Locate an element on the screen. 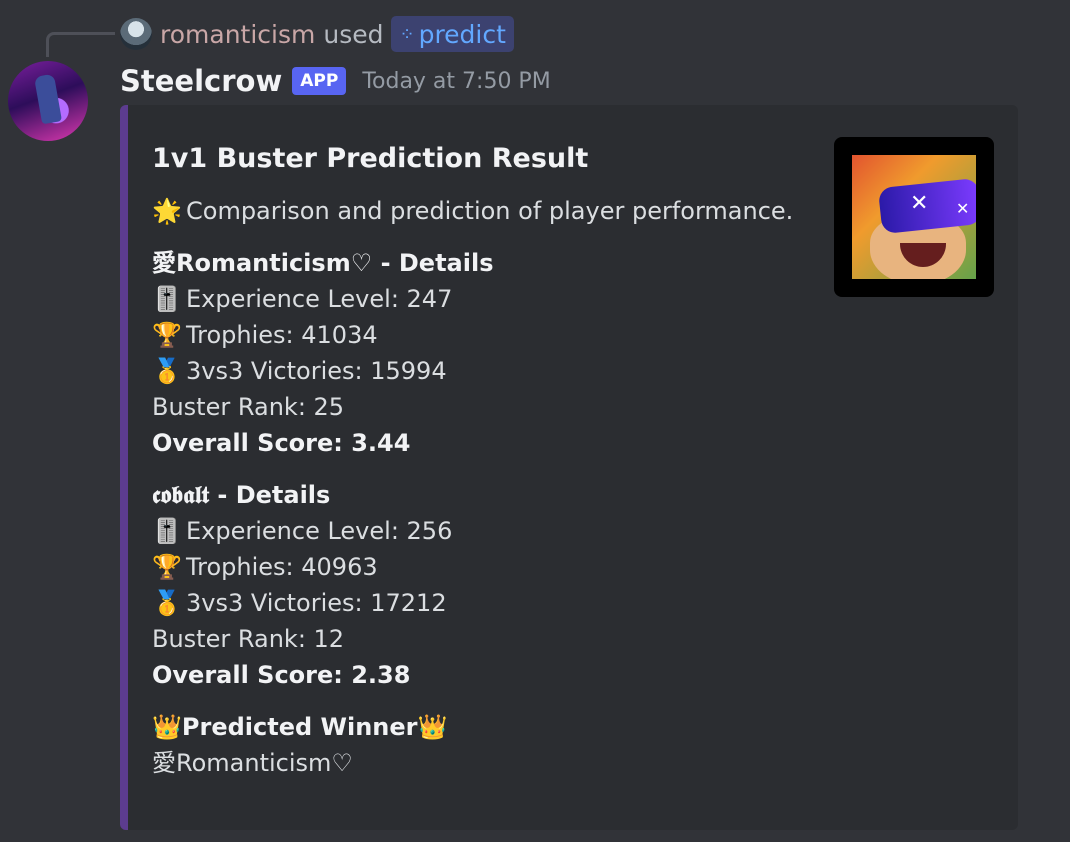 The height and width of the screenshot is (842, 1070). reply-username: romanticism is located at coordinates (237, 34).